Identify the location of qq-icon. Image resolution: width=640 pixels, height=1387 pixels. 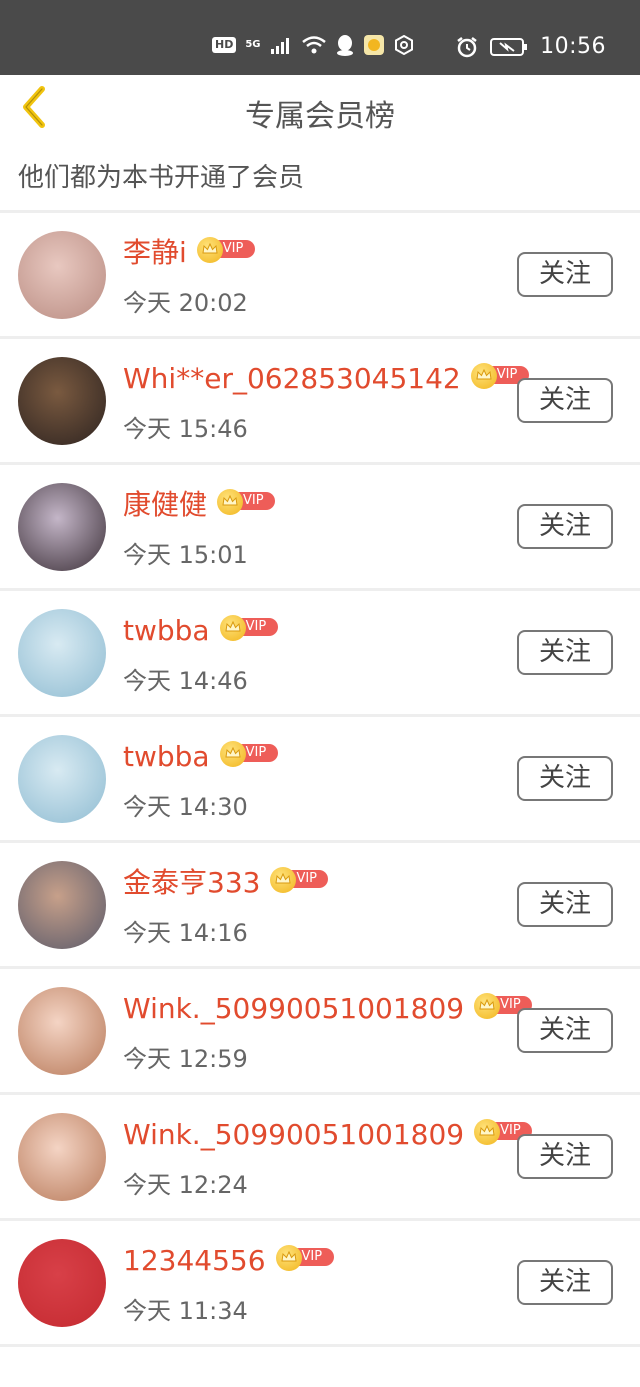
(344, 45).